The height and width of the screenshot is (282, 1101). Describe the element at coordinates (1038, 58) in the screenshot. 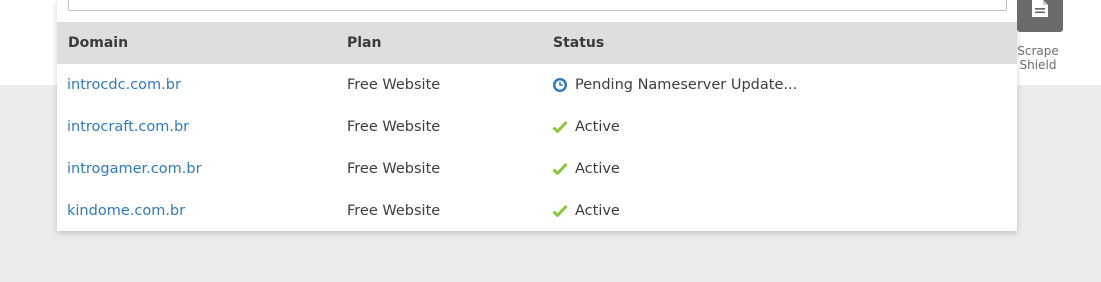

I see `scrape-shield-label: Scrape Shield` at that location.